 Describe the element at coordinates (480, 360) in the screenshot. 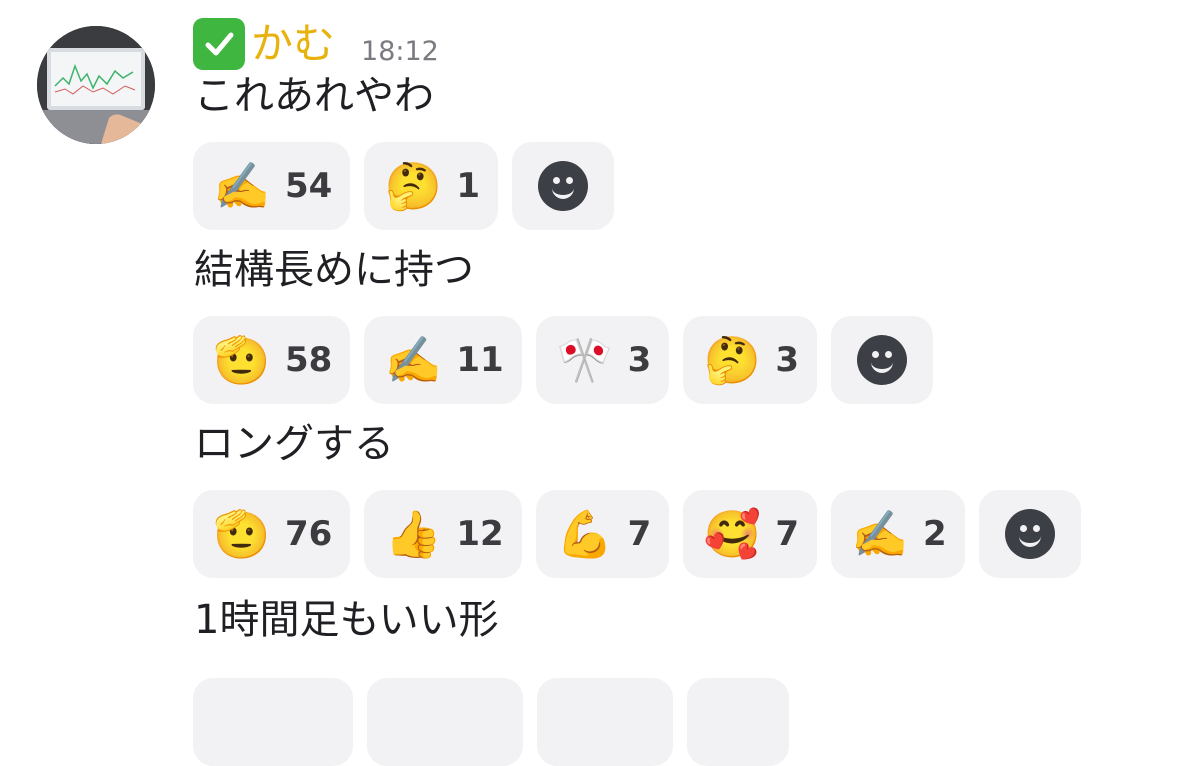

I see `reaction-count: 11` at that location.